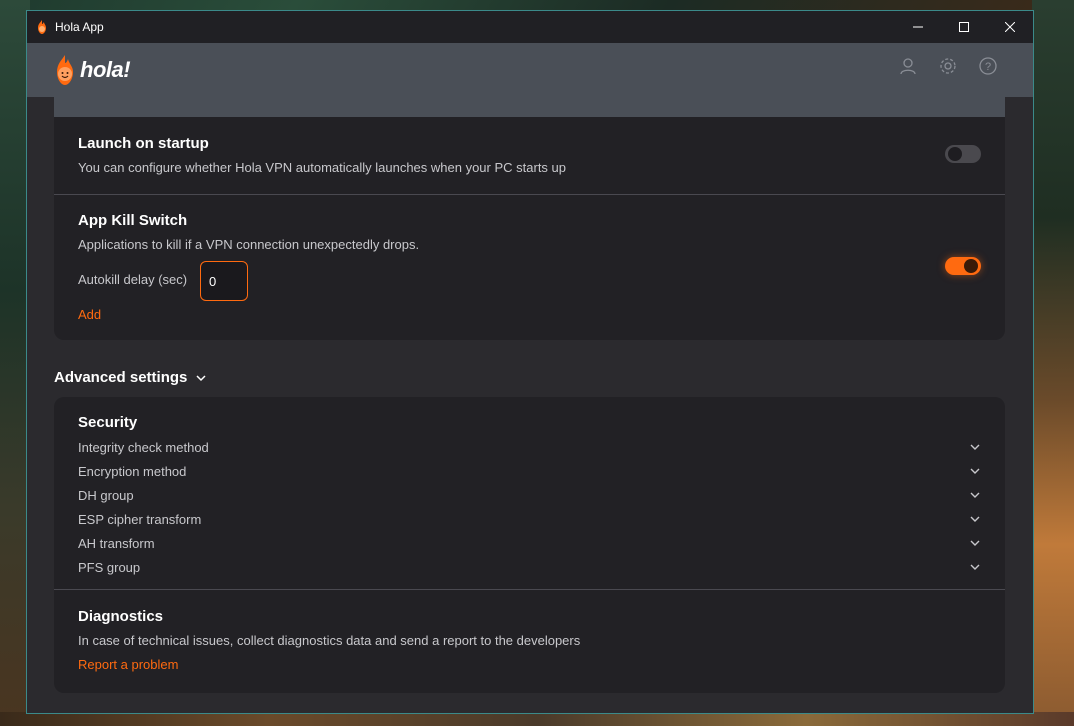  I want to click on hola-flame-logo-icon, so click(65, 70).